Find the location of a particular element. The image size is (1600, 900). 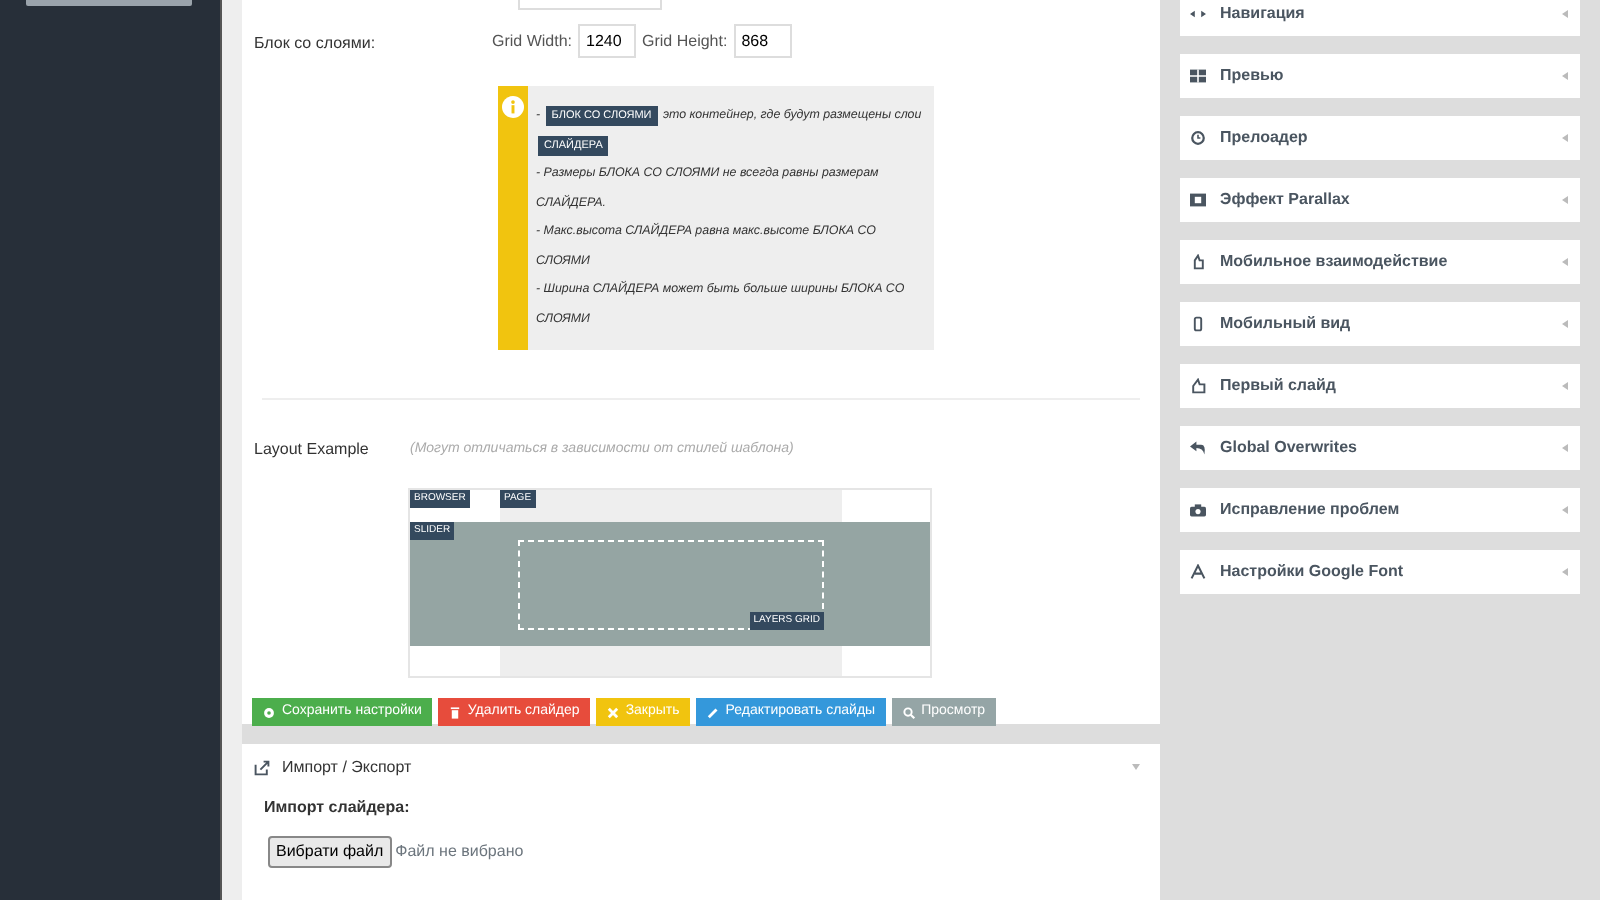

trash-icon is located at coordinates (454, 712).